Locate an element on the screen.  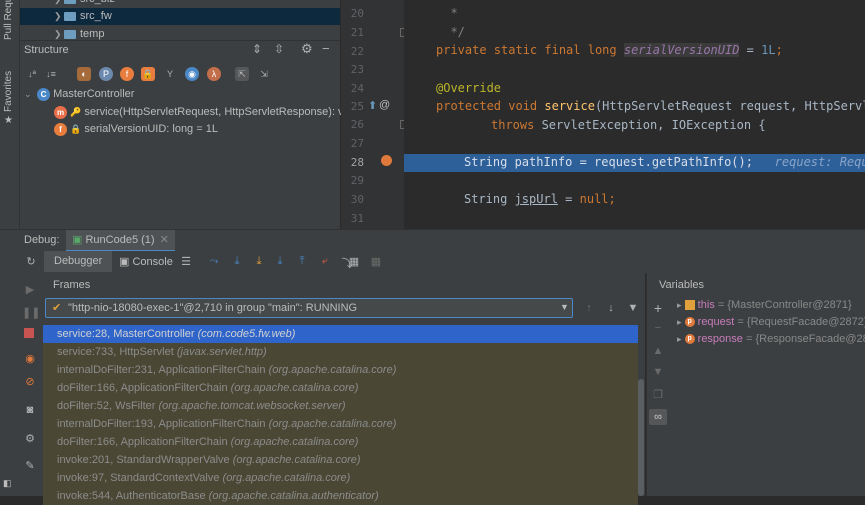
table-icon: ▦ is located at coordinates (354, 261).